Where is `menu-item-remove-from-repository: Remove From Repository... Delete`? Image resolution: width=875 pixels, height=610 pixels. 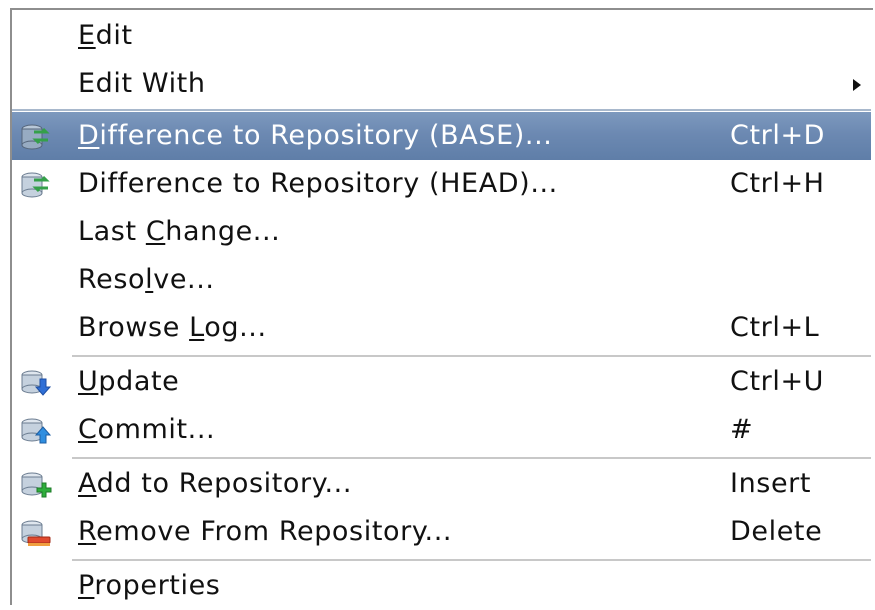
menu-item-remove-from-repository: Remove From Repository... Delete is located at coordinates (441, 532).